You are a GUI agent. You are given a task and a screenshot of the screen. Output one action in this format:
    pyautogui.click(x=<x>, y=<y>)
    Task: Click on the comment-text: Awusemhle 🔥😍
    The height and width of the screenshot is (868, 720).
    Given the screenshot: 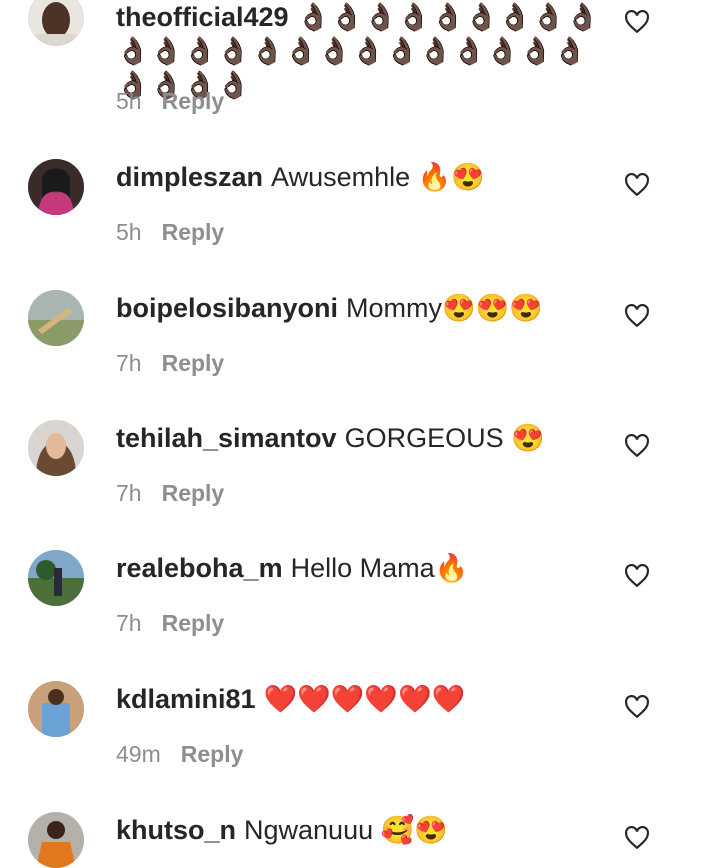 What is the action you would take?
    pyautogui.click(x=378, y=177)
    